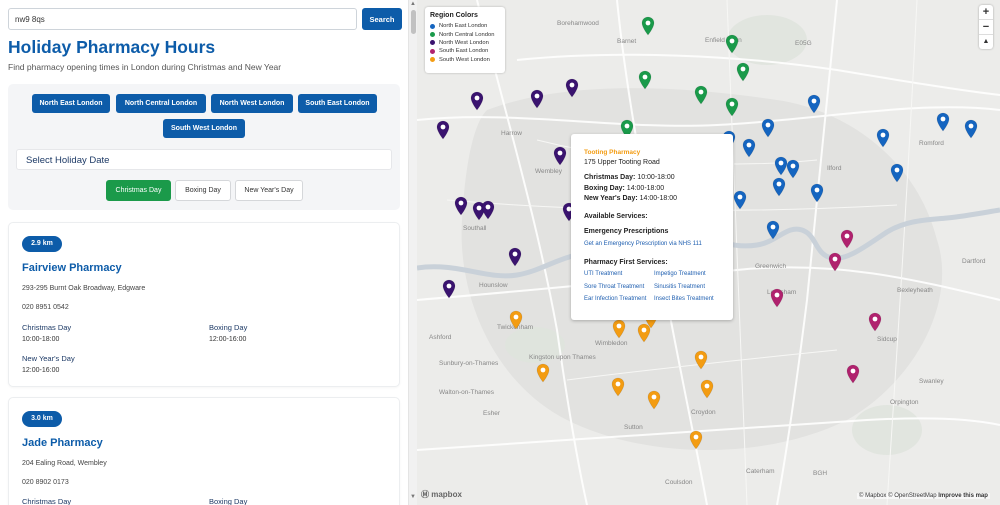  Describe the element at coordinates (986, 26) in the screenshot. I see `zoom-out-button: −` at that location.